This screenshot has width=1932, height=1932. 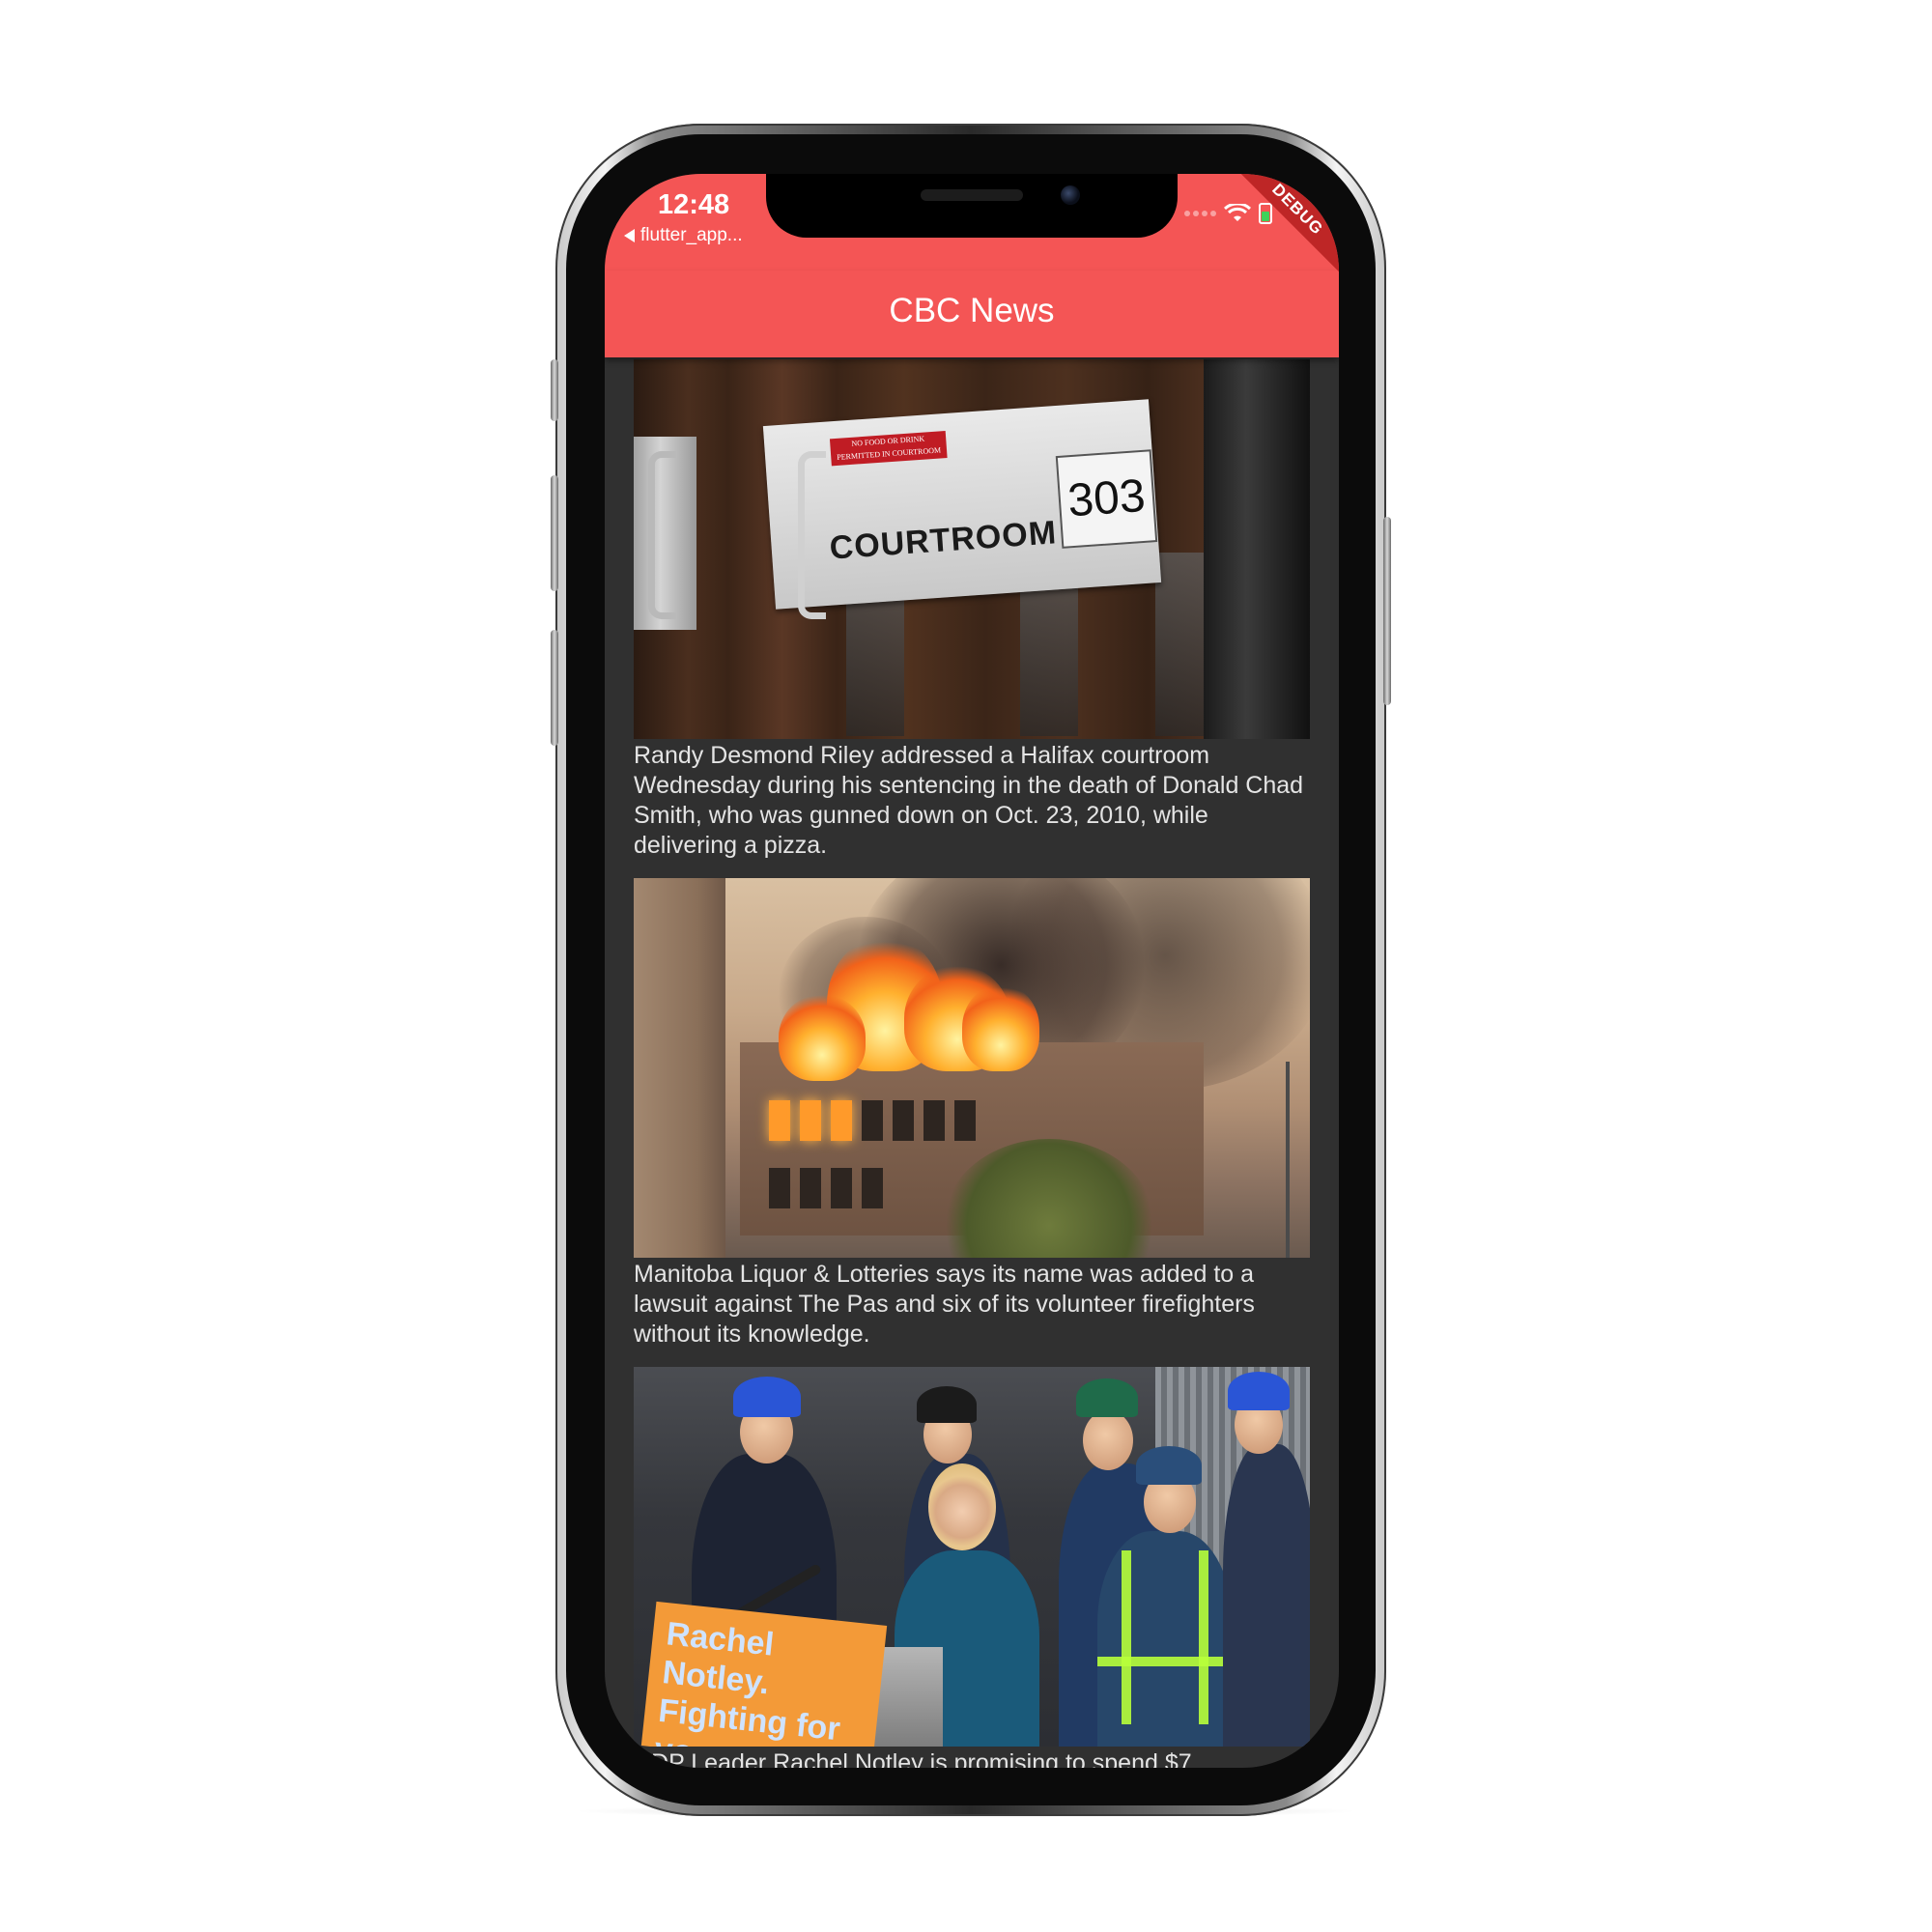 I want to click on room-number: 303, so click(x=1106, y=499).